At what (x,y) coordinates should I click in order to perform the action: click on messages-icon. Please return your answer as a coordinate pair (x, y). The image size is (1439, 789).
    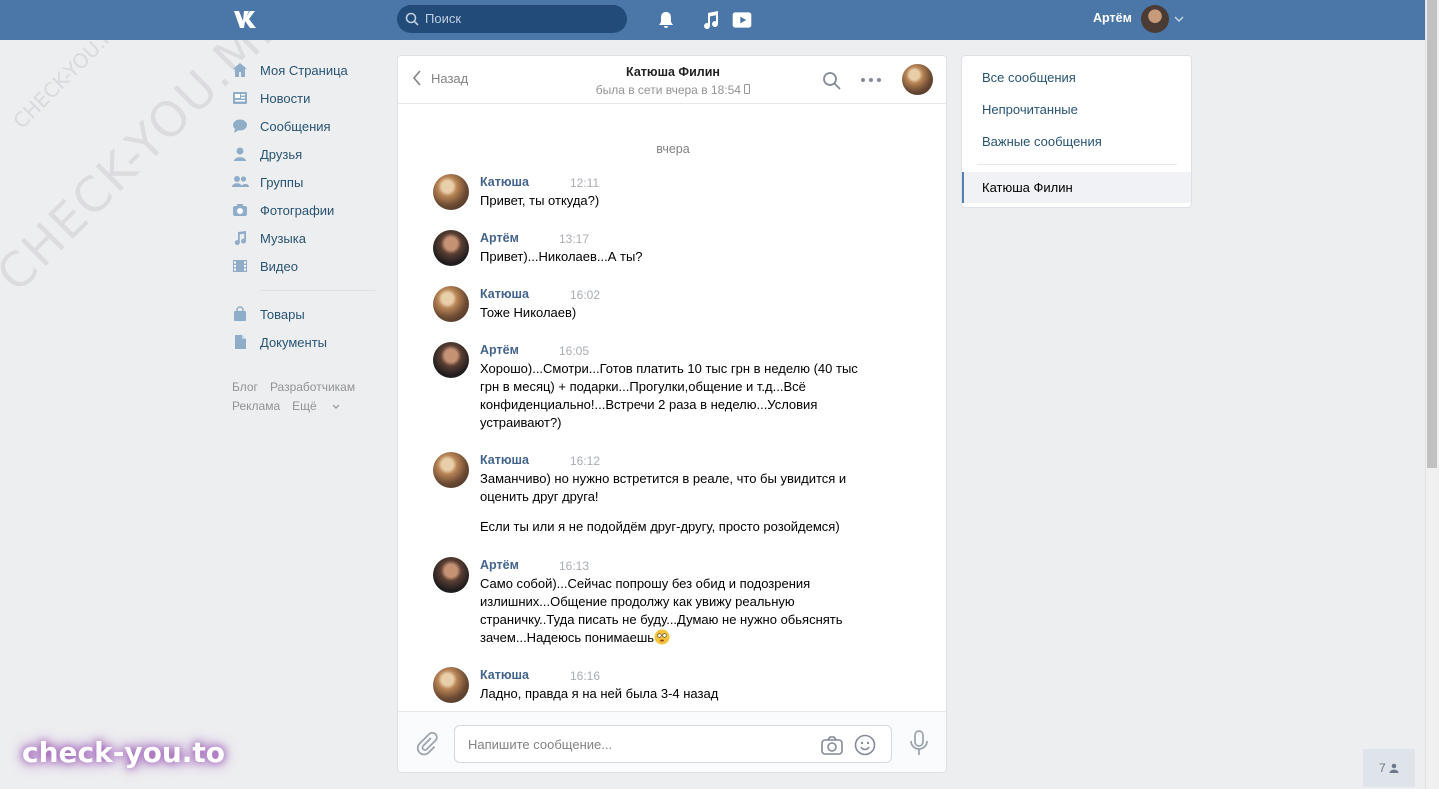
    Looking at the image, I should click on (240, 126).